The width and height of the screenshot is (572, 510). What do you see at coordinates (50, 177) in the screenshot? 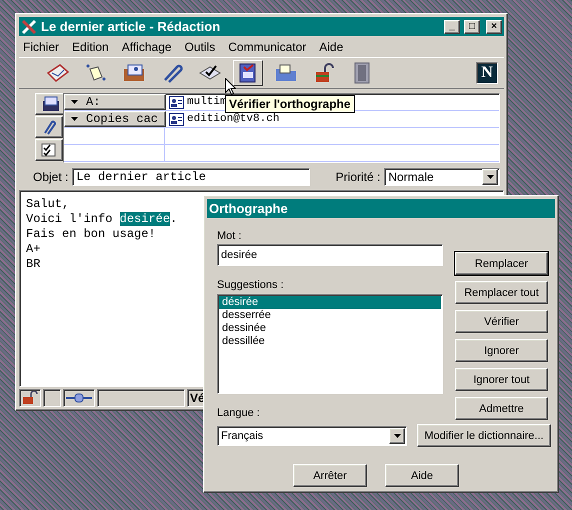
I see `subject-label: Objet :` at bounding box center [50, 177].